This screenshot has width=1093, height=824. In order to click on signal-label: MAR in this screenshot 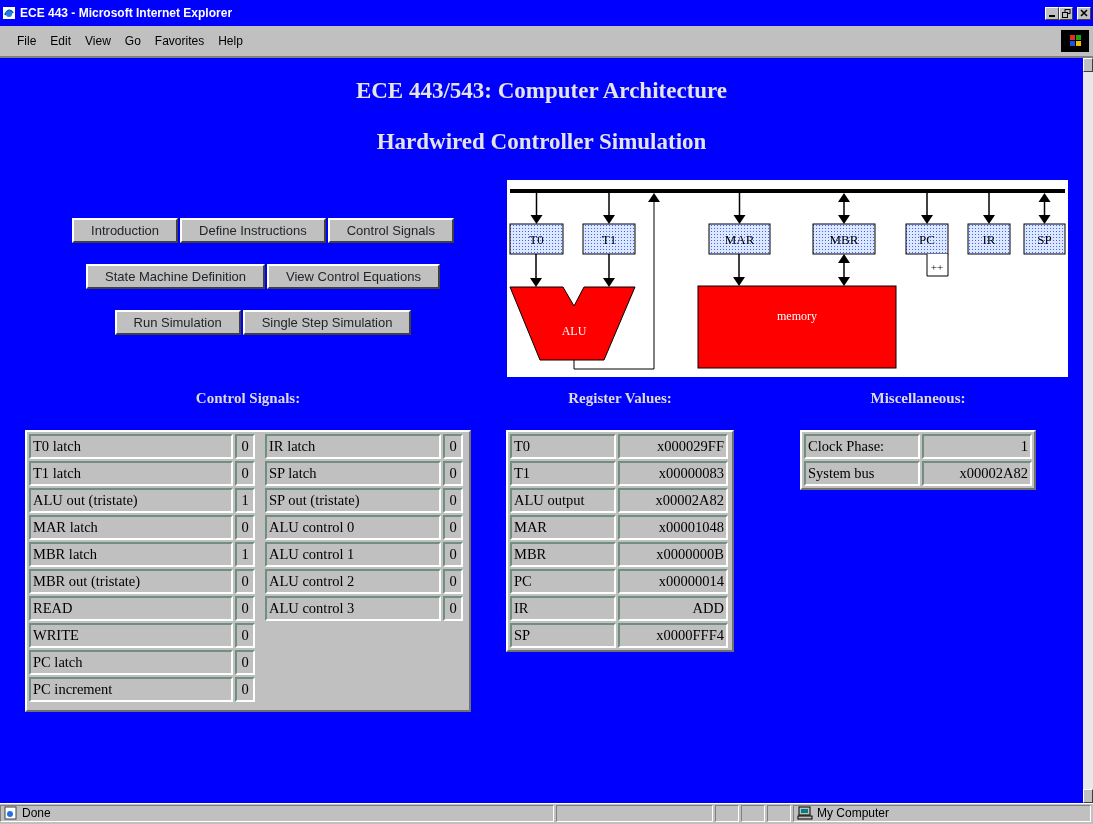, I will do `click(563, 527)`.